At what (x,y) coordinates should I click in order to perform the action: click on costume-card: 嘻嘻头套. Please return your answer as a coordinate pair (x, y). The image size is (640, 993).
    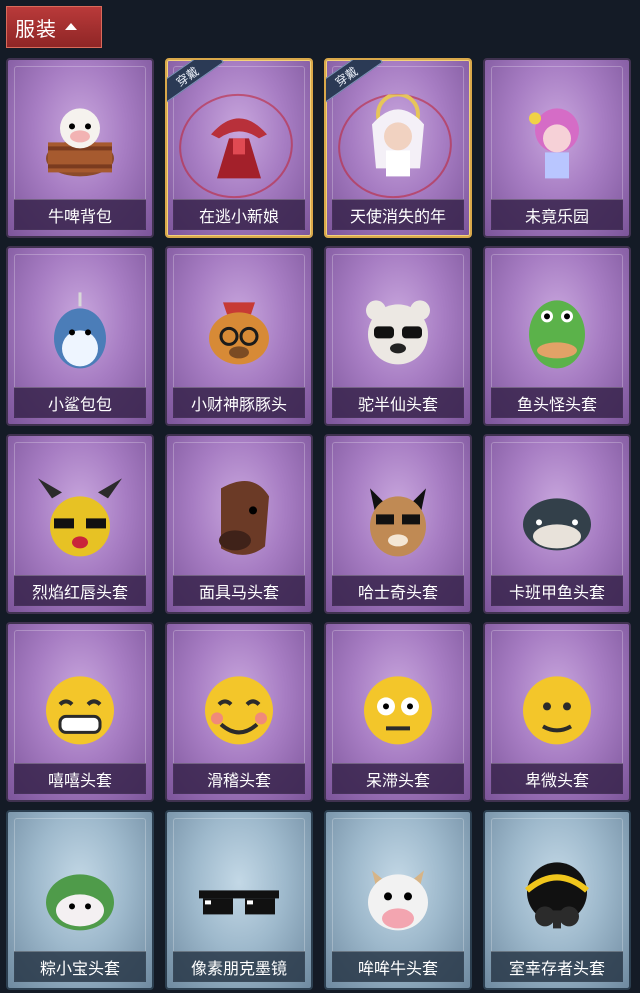
    Looking at the image, I should click on (80, 712).